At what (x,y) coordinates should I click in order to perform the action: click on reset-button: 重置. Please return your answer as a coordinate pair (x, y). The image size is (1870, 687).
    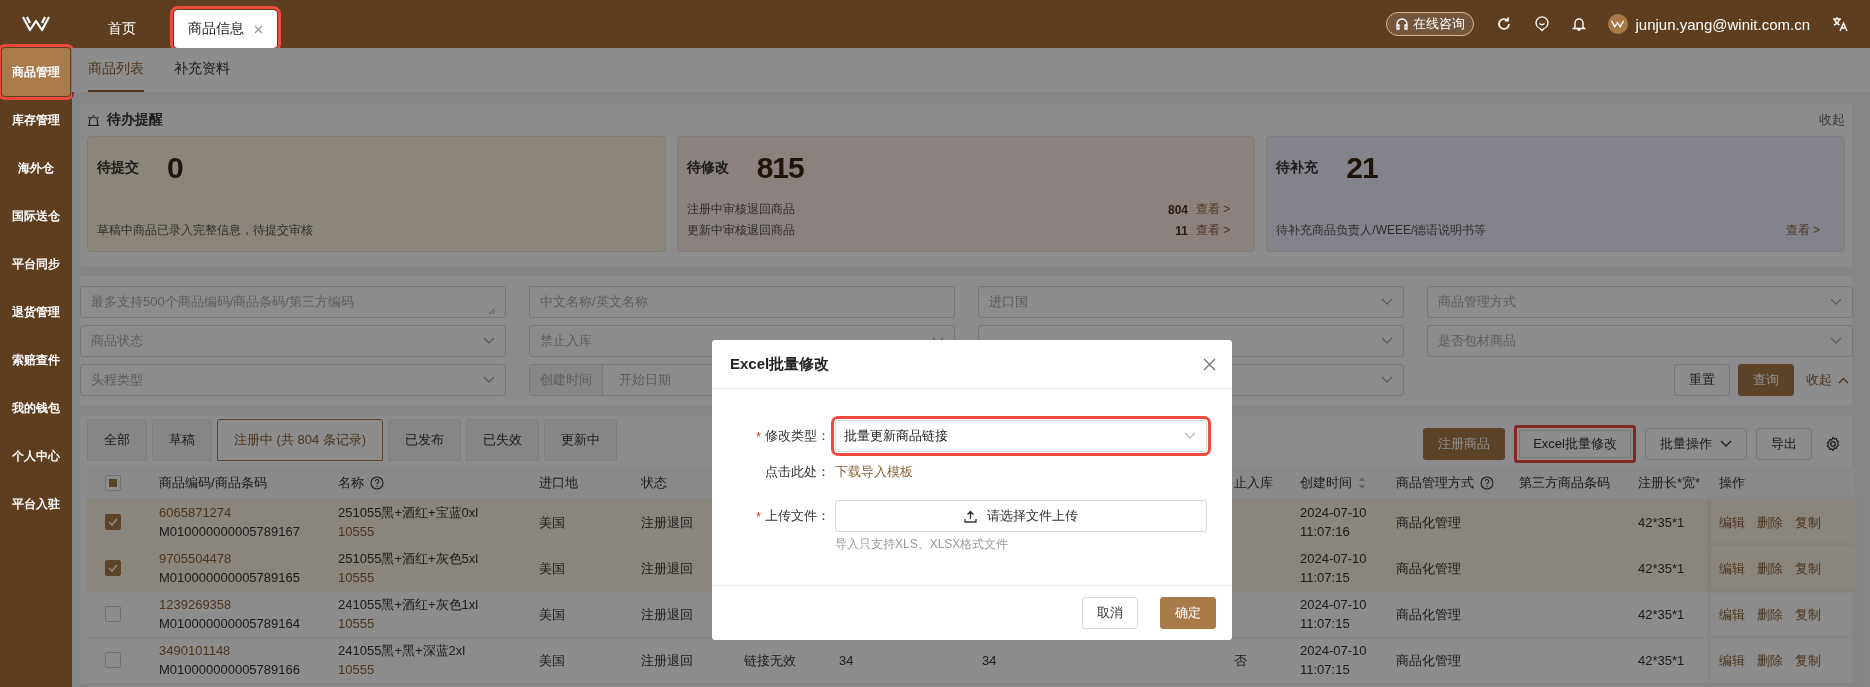
    Looking at the image, I should click on (1702, 380).